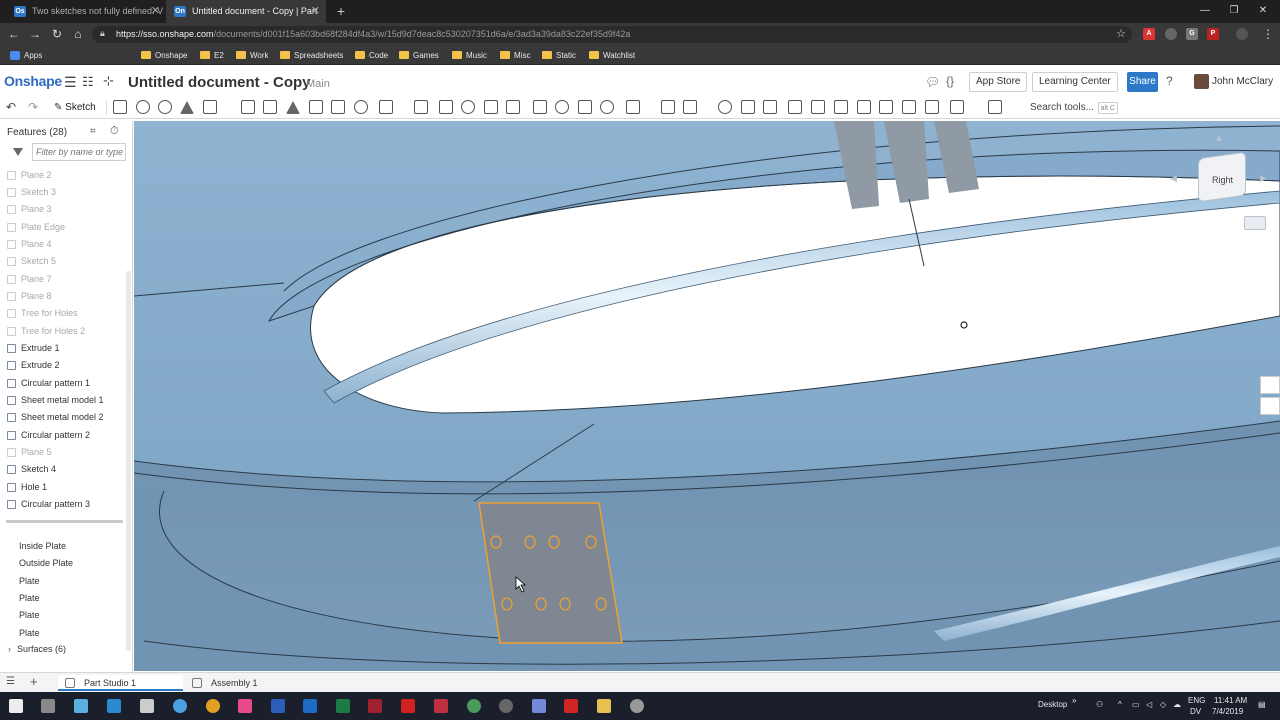 Image resolution: width=1280 pixels, height=720 pixels. What do you see at coordinates (408, 706) in the screenshot?
I see `autocad-icon` at bounding box center [408, 706].